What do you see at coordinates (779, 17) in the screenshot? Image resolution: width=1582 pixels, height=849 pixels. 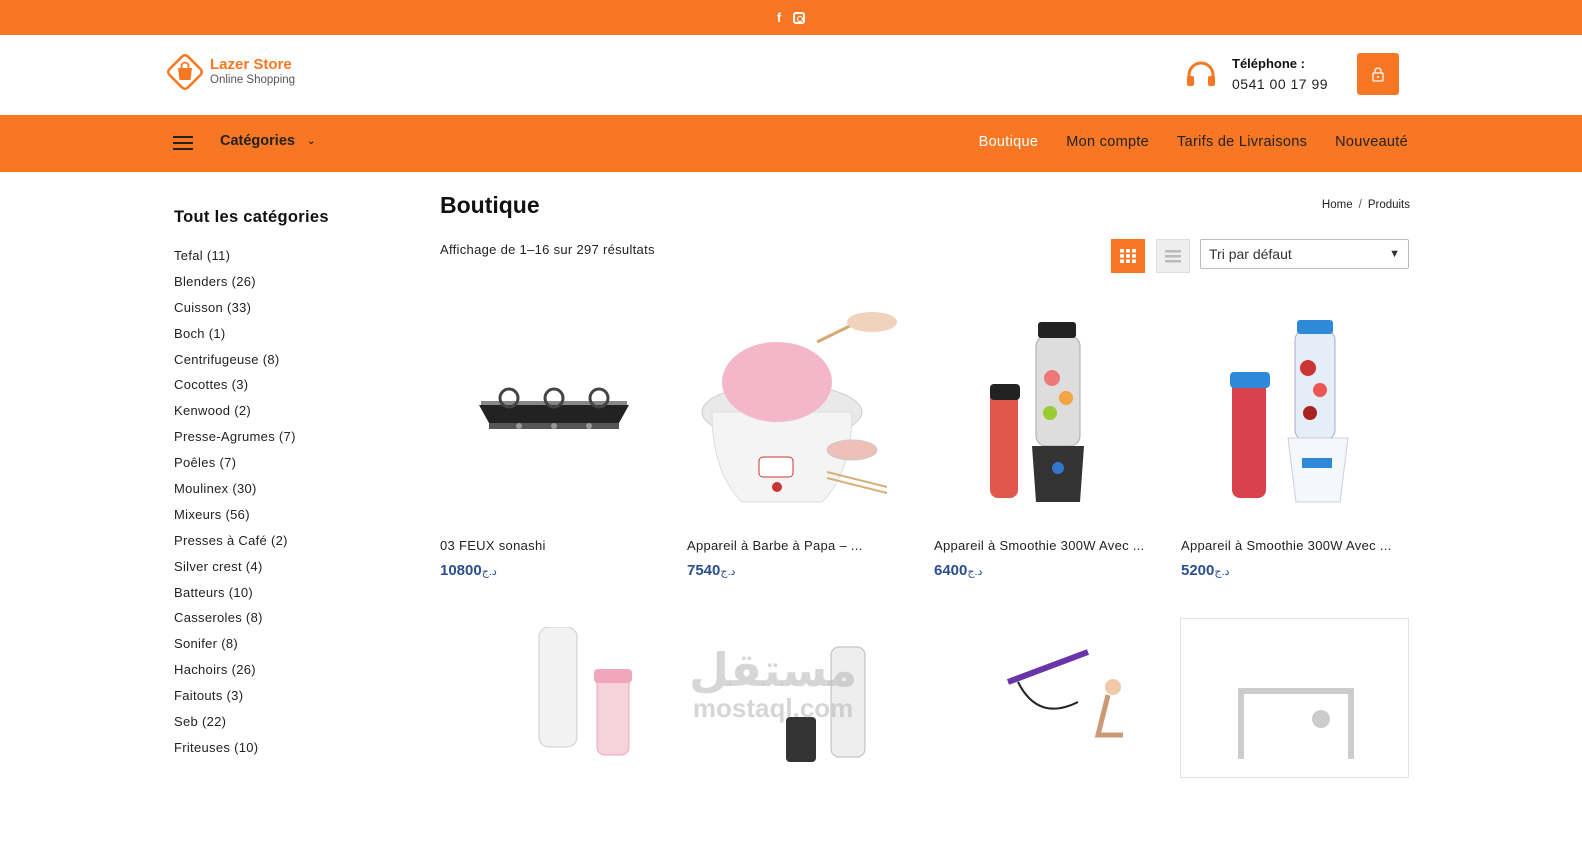 I see `facebook-icon: f` at bounding box center [779, 17].